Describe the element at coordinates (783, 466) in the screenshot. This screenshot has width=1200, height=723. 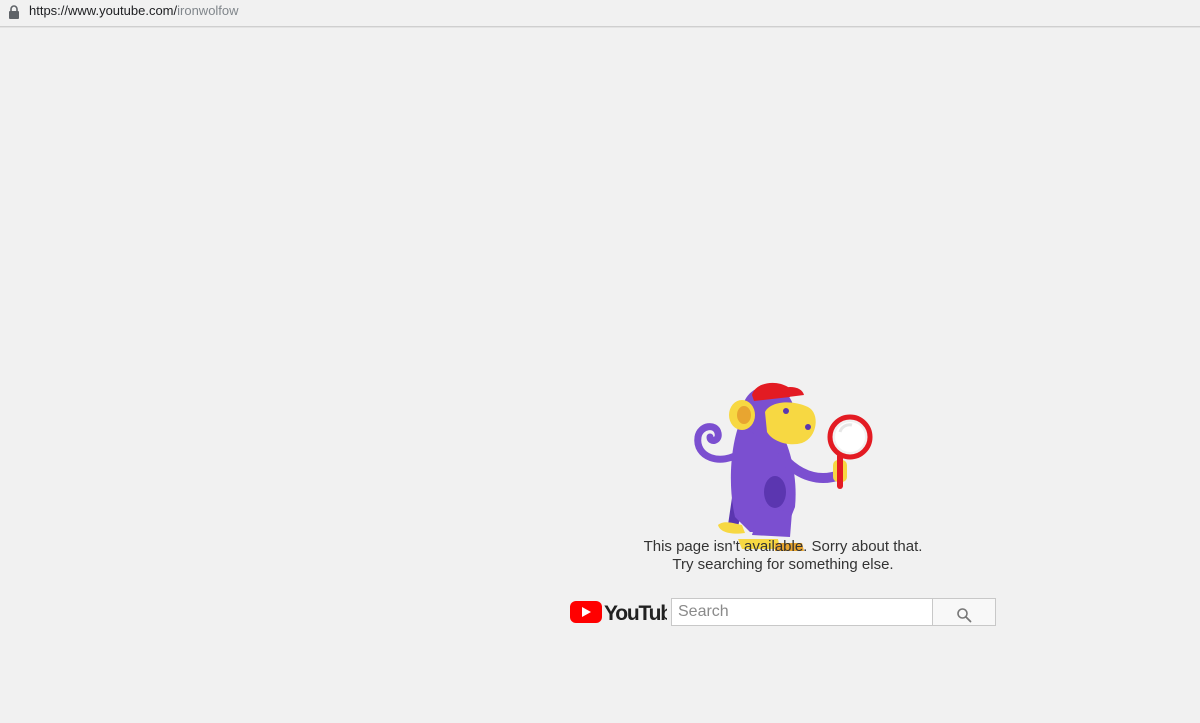
I see `monkey-with-magnifier-icon` at that location.